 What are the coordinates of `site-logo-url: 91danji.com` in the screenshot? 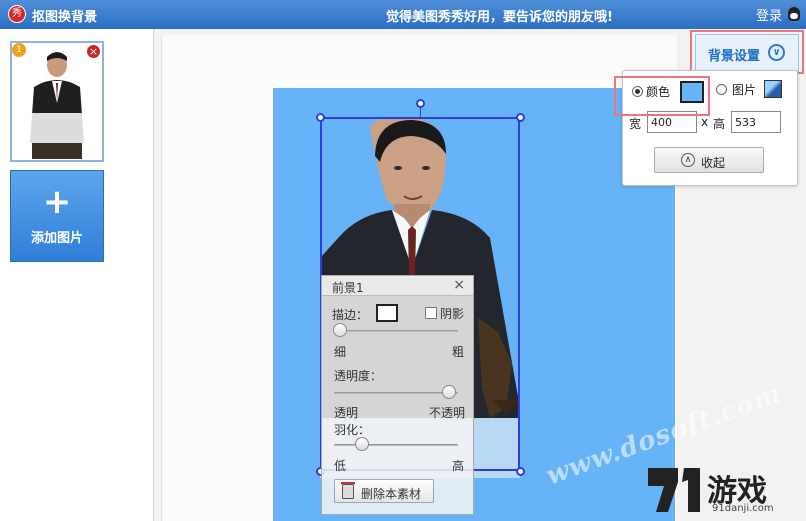 It's located at (743, 508).